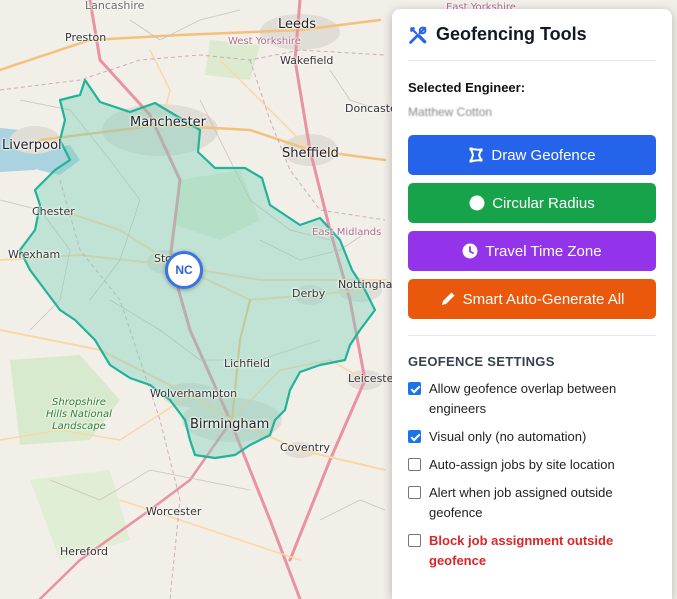  What do you see at coordinates (307, 60) in the screenshot?
I see `map-label-wakefield: Wakefield` at bounding box center [307, 60].